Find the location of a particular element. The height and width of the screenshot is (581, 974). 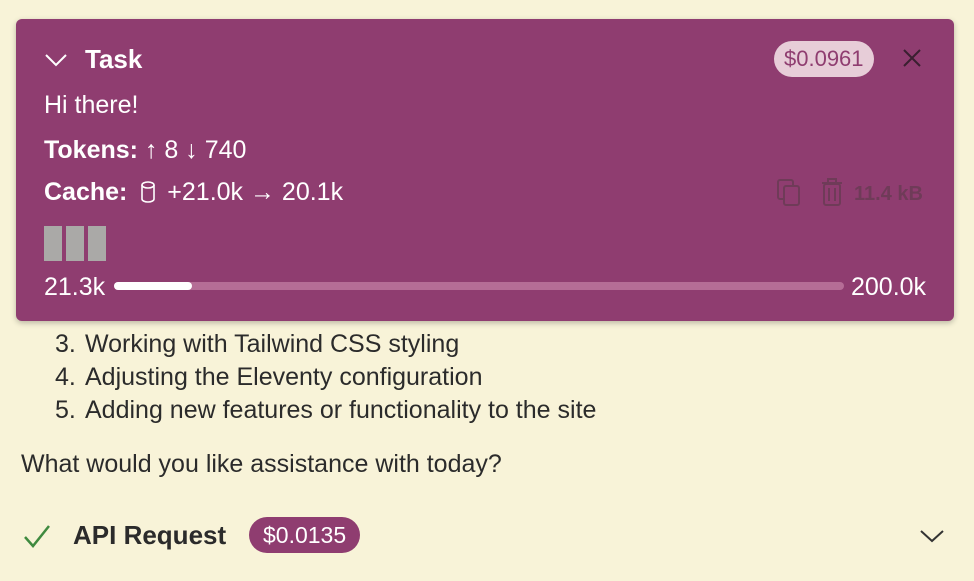

tokens-row: Tokens: ↑ 8 ↓ 740 is located at coordinates (145, 150).